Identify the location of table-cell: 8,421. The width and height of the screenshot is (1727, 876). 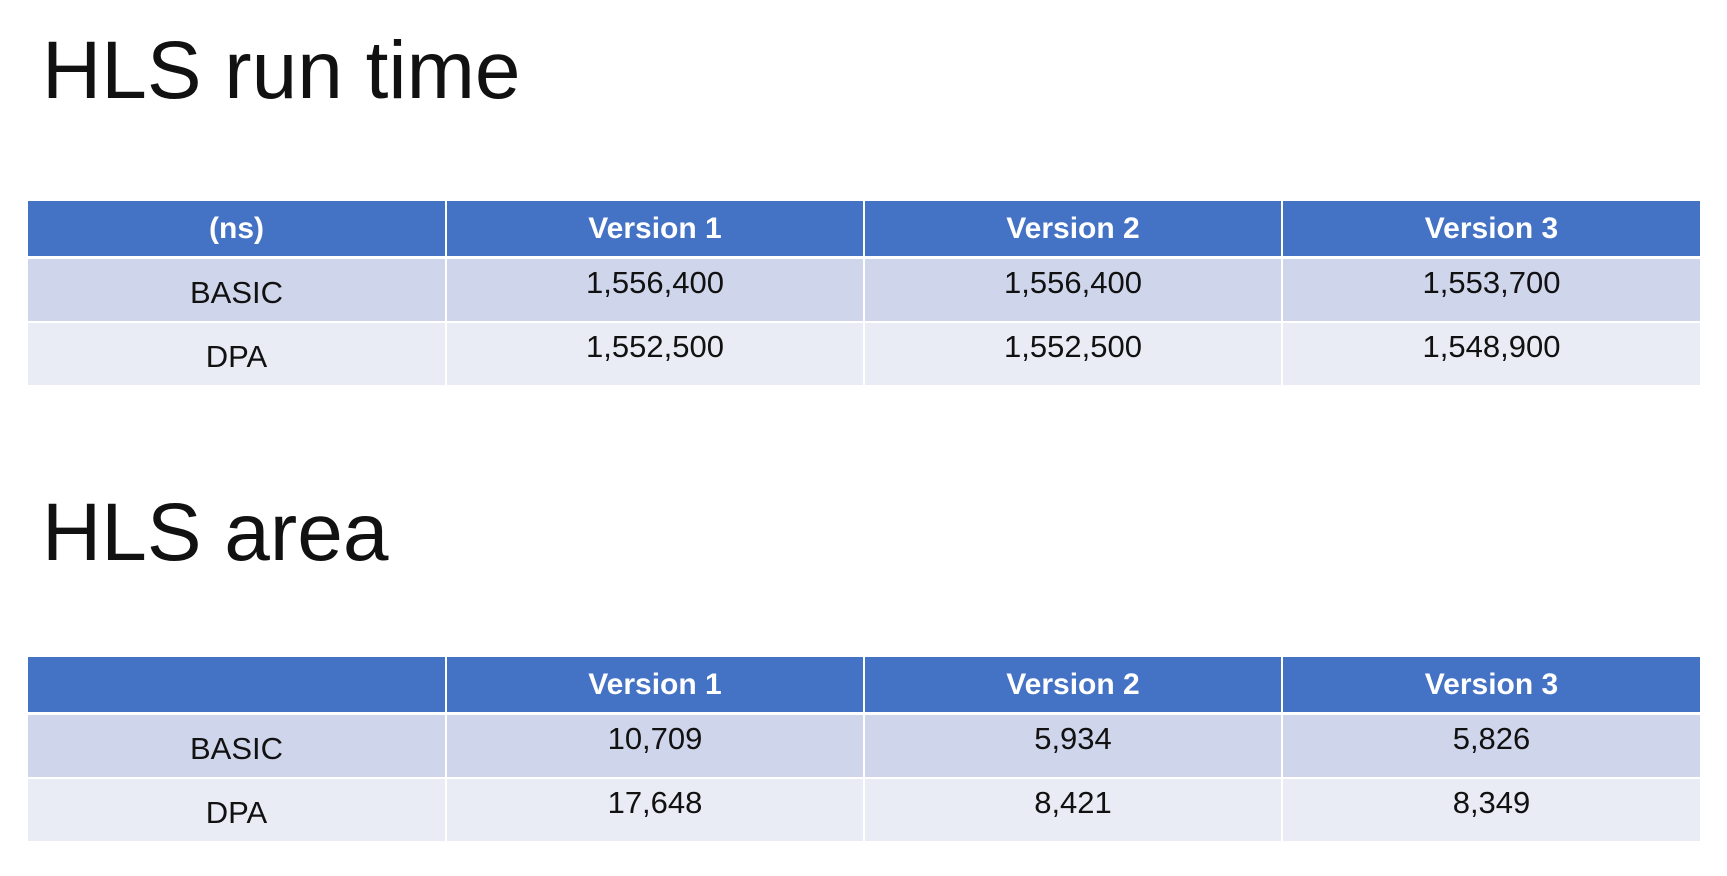
(1073, 810).